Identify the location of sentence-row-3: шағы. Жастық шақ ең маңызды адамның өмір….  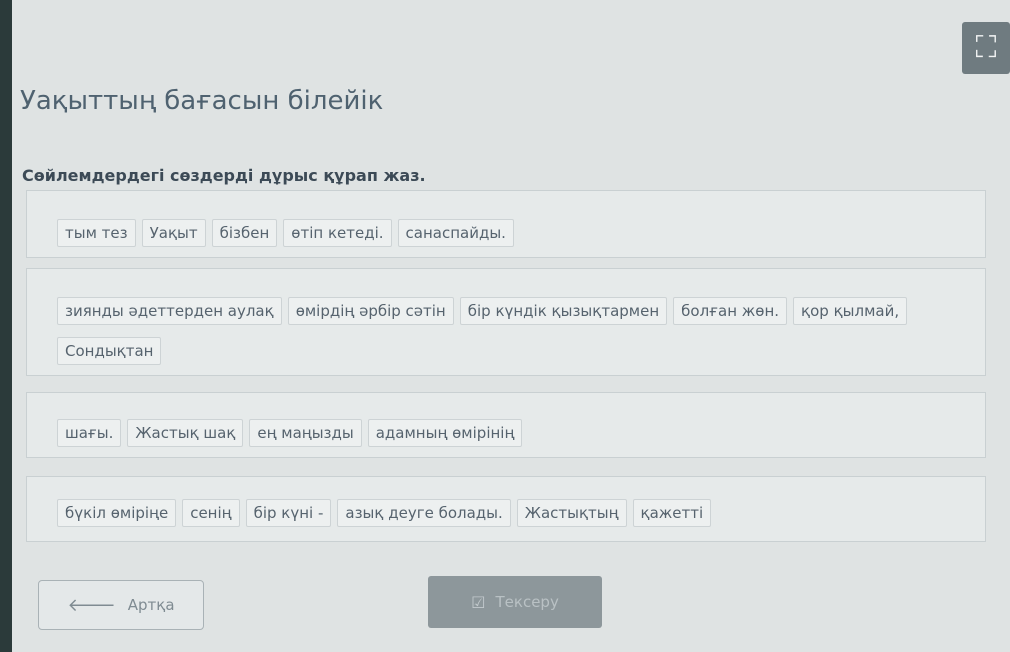
(506, 425).